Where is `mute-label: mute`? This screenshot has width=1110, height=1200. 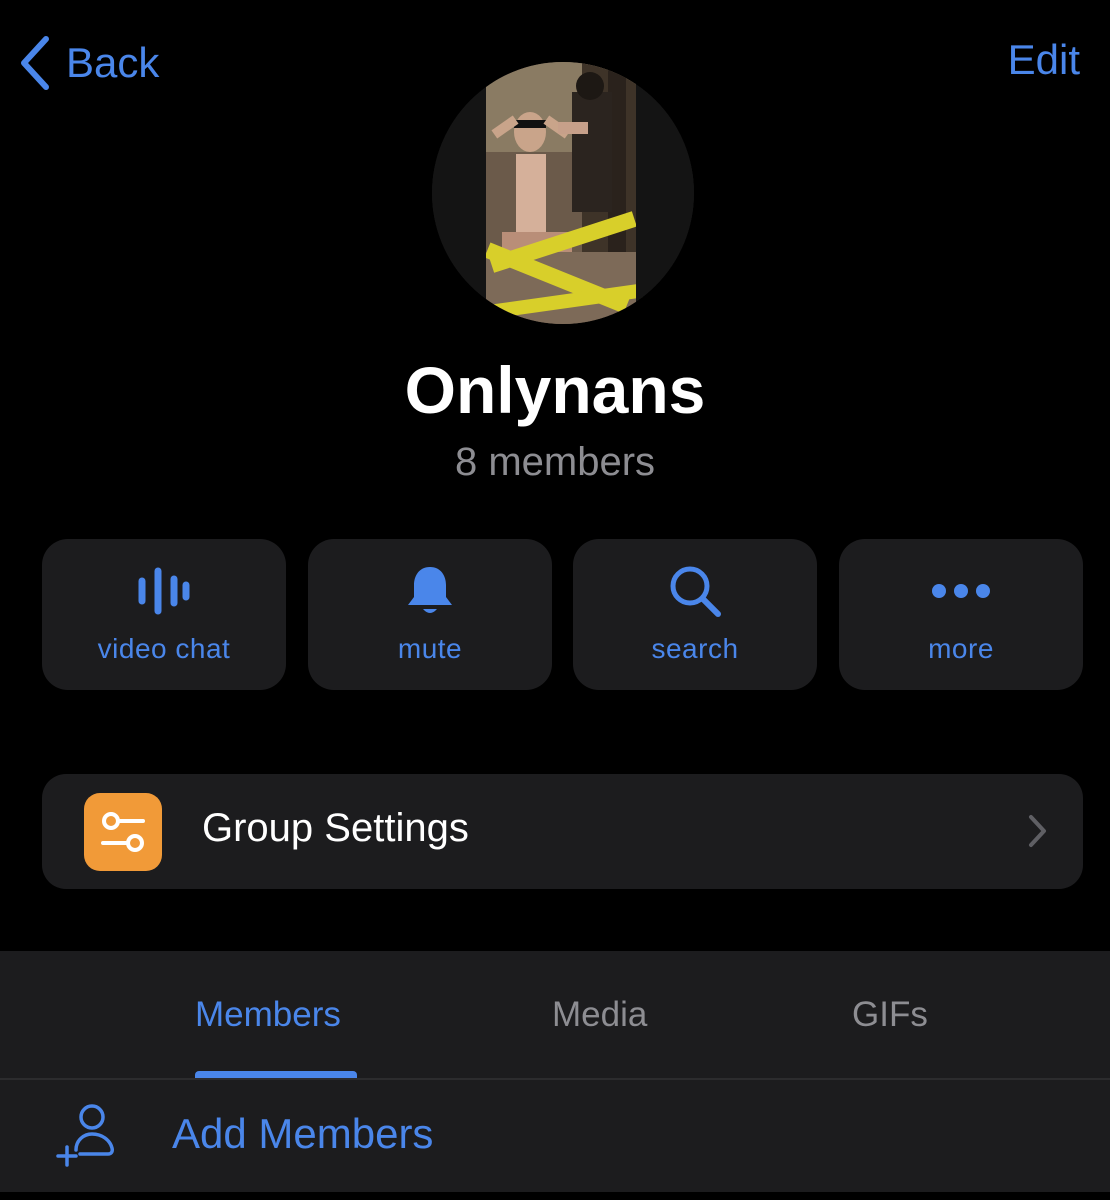 mute-label: mute is located at coordinates (430, 648).